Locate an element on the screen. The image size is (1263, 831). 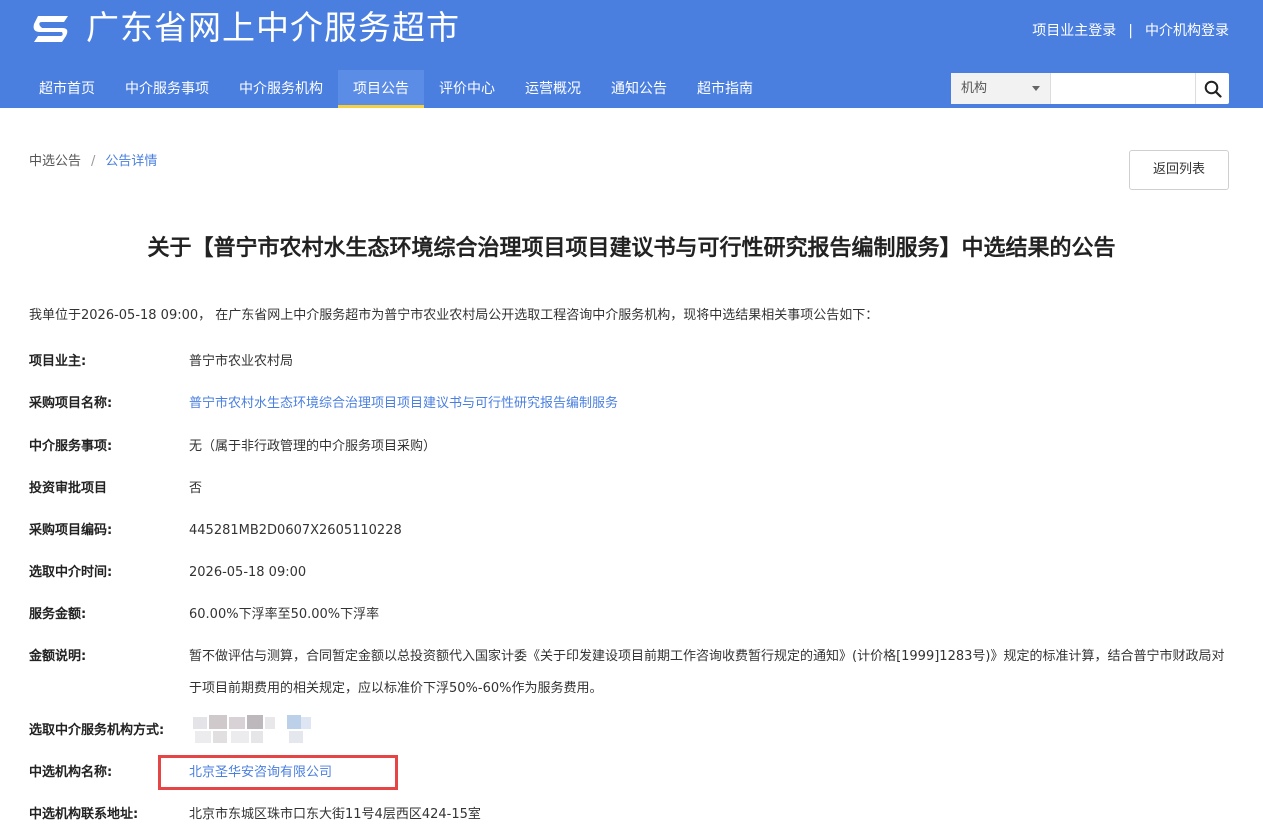
field-label: 采购项目编码: is located at coordinates (71, 530).